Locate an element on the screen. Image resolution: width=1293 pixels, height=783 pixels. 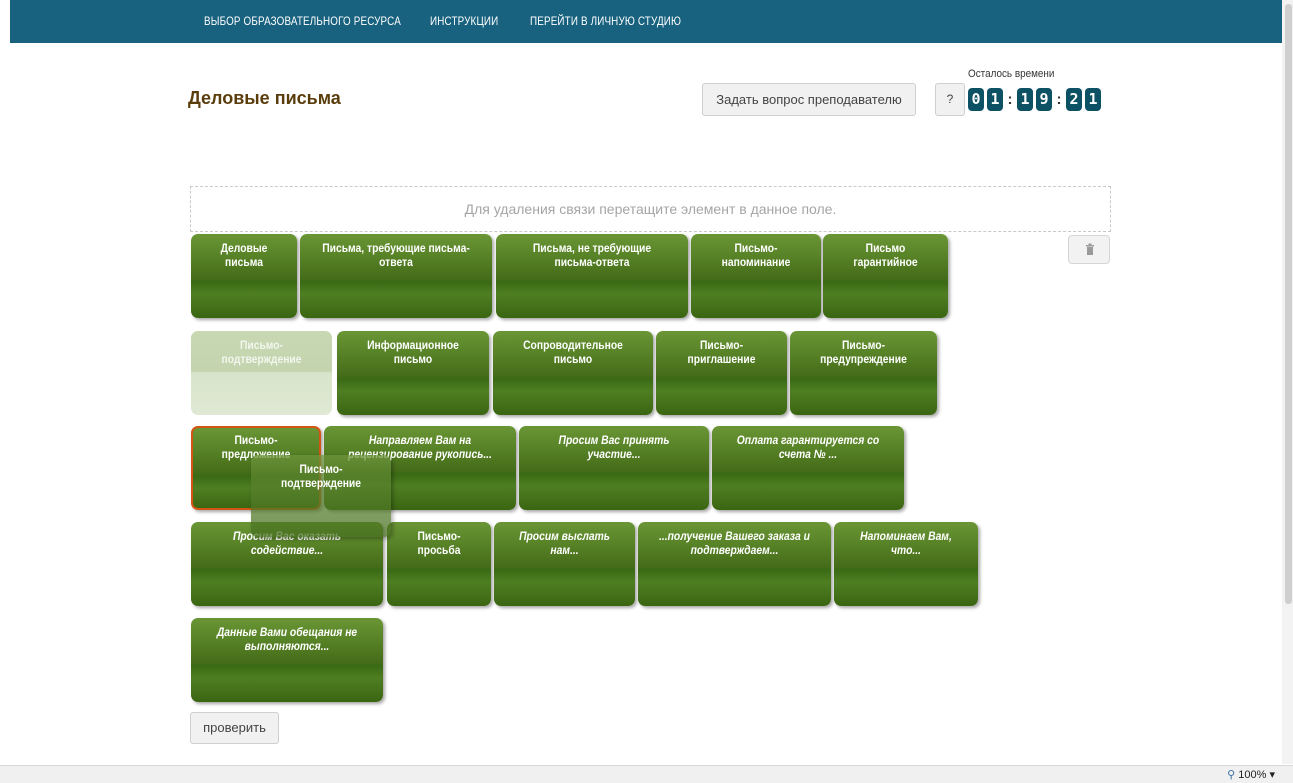
card-soprovoditelnoe-pismo: Сопроводительное письмо is located at coordinates (573, 373).